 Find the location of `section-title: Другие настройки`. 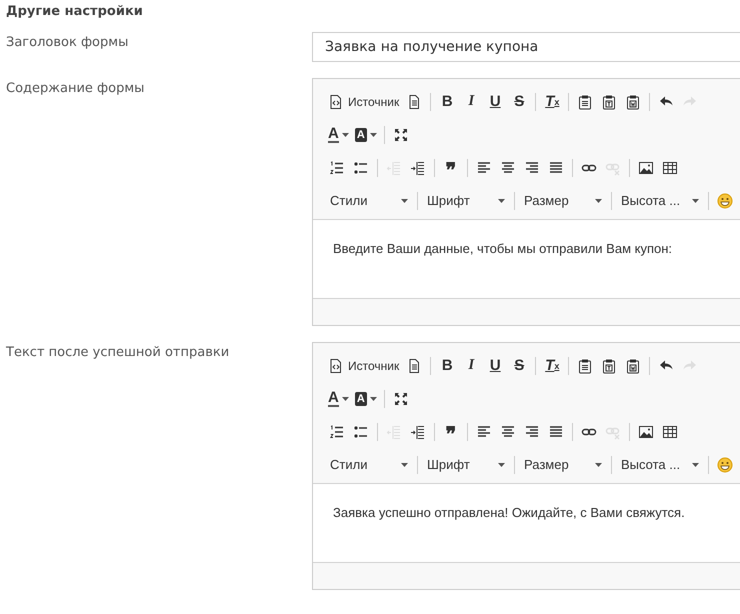

section-title: Другие настройки is located at coordinates (75, 12).